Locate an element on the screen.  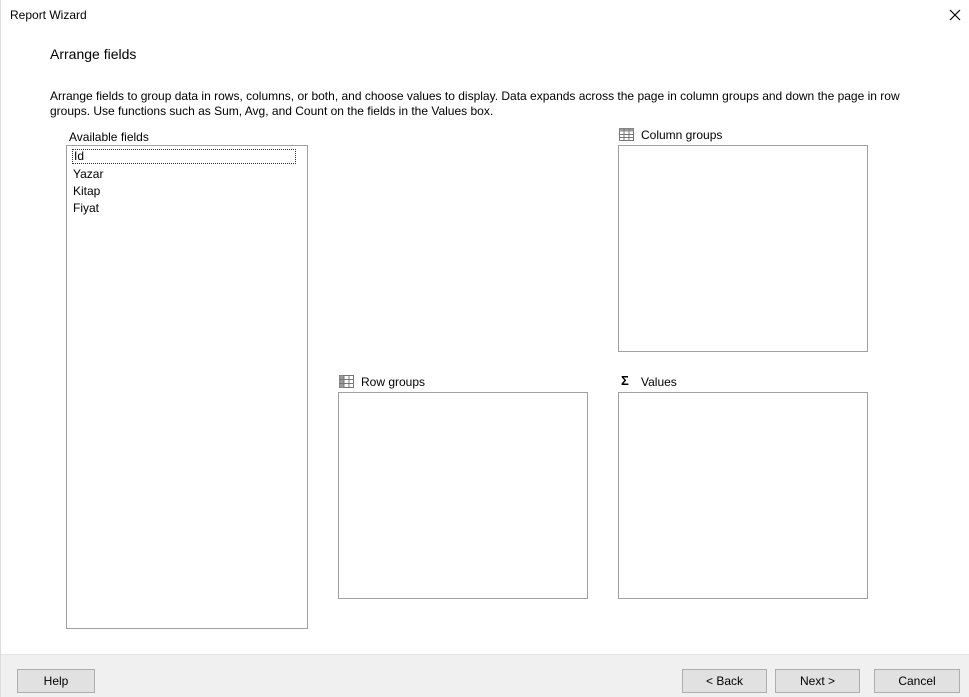
column-groups-box is located at coordinates (743, 248).